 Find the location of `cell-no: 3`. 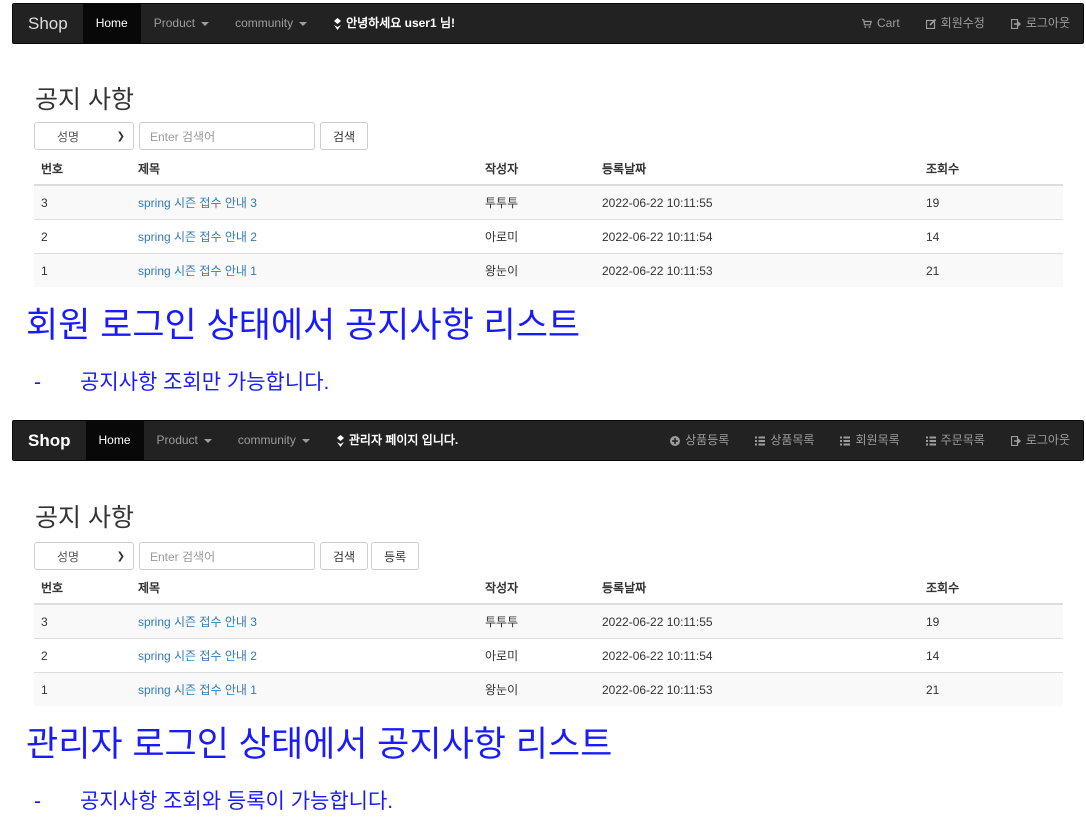

cell-no: 3 is located at coordinates (82, 621).